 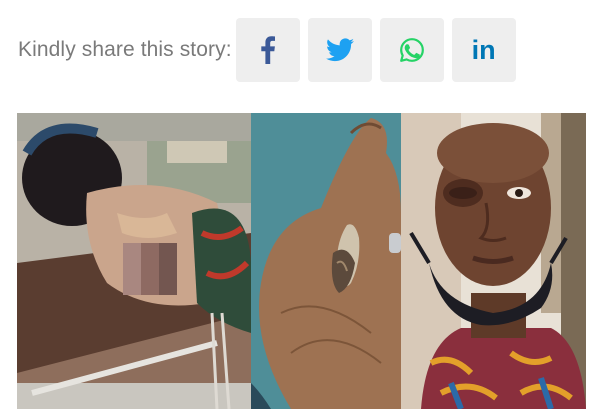 I want to click on twitter-icon, so click(x=339, y=50).